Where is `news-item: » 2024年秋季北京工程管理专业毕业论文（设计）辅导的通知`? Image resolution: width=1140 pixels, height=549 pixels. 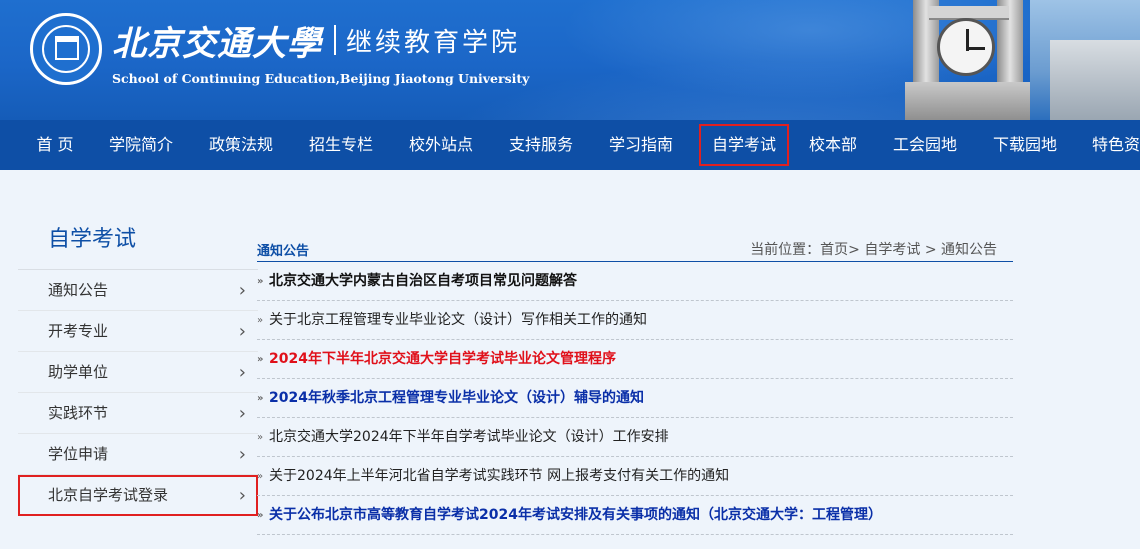 news-item: » 2024年秋季北京工程管理专业毕业论文（设计）辅导的通知 is located at coordinates (635, 398).